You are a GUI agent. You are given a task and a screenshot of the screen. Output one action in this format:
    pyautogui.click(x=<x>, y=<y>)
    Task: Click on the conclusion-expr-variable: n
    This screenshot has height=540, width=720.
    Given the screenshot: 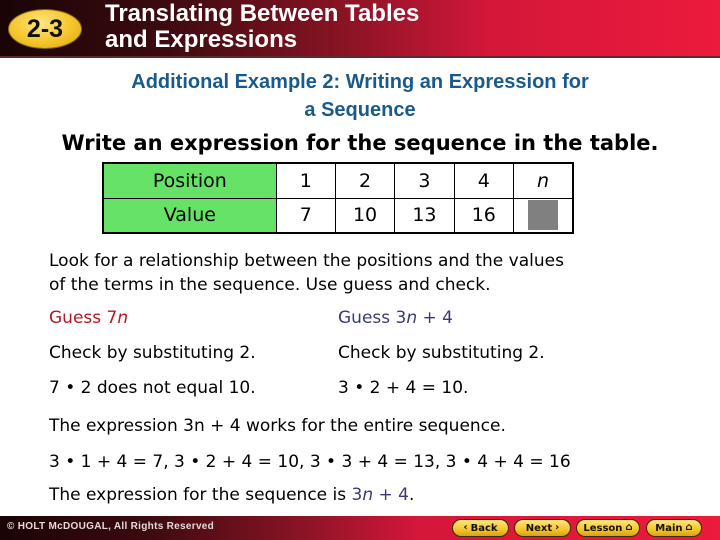 What is the action you would take?
    pyautogui.click(x=368, y=495)
    